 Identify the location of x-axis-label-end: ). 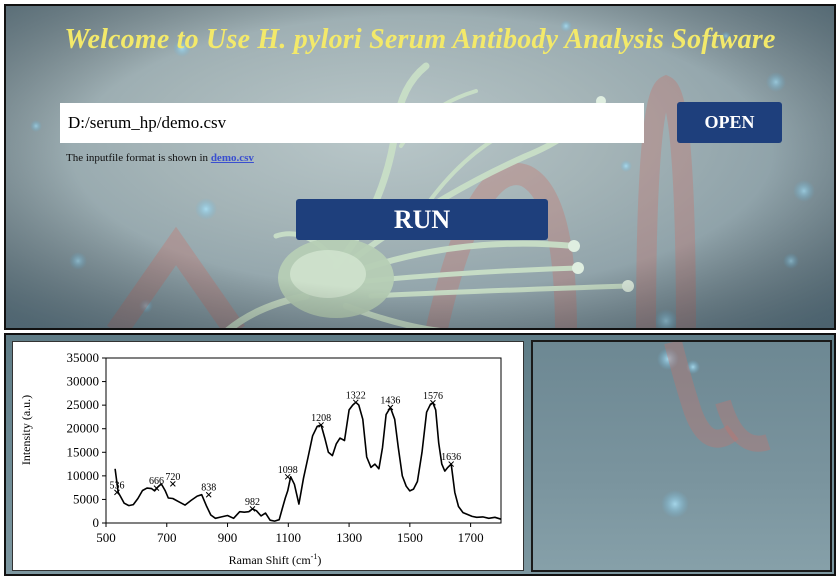
(319, 560).